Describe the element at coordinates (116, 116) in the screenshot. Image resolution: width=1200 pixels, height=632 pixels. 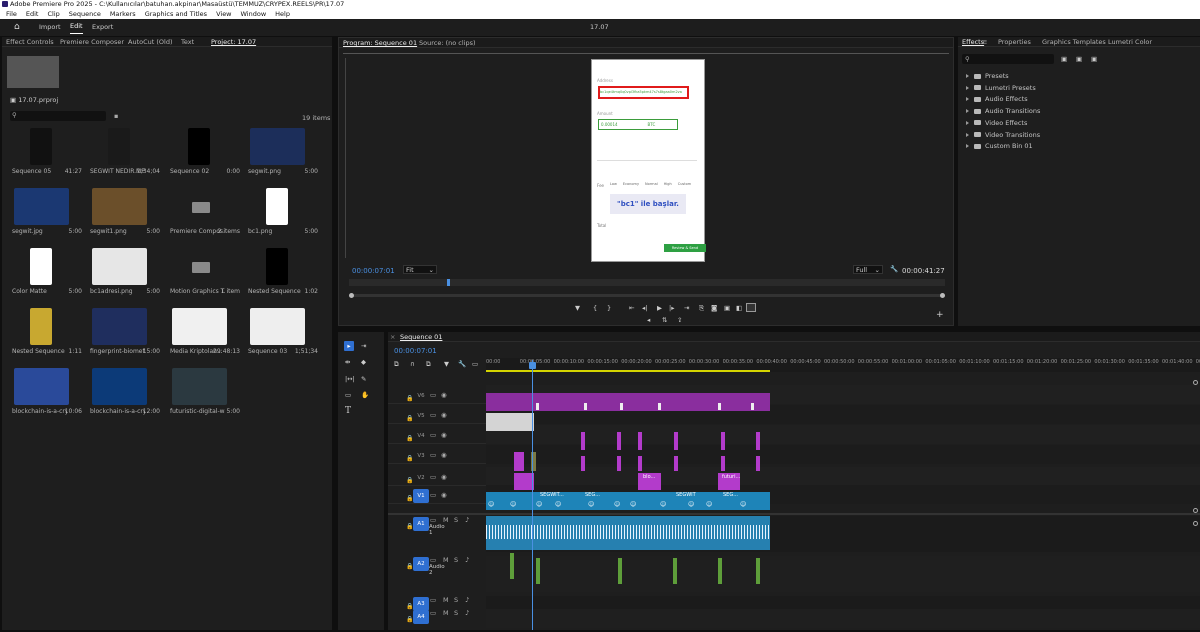
I see `bin-icon: ▪` at that location.